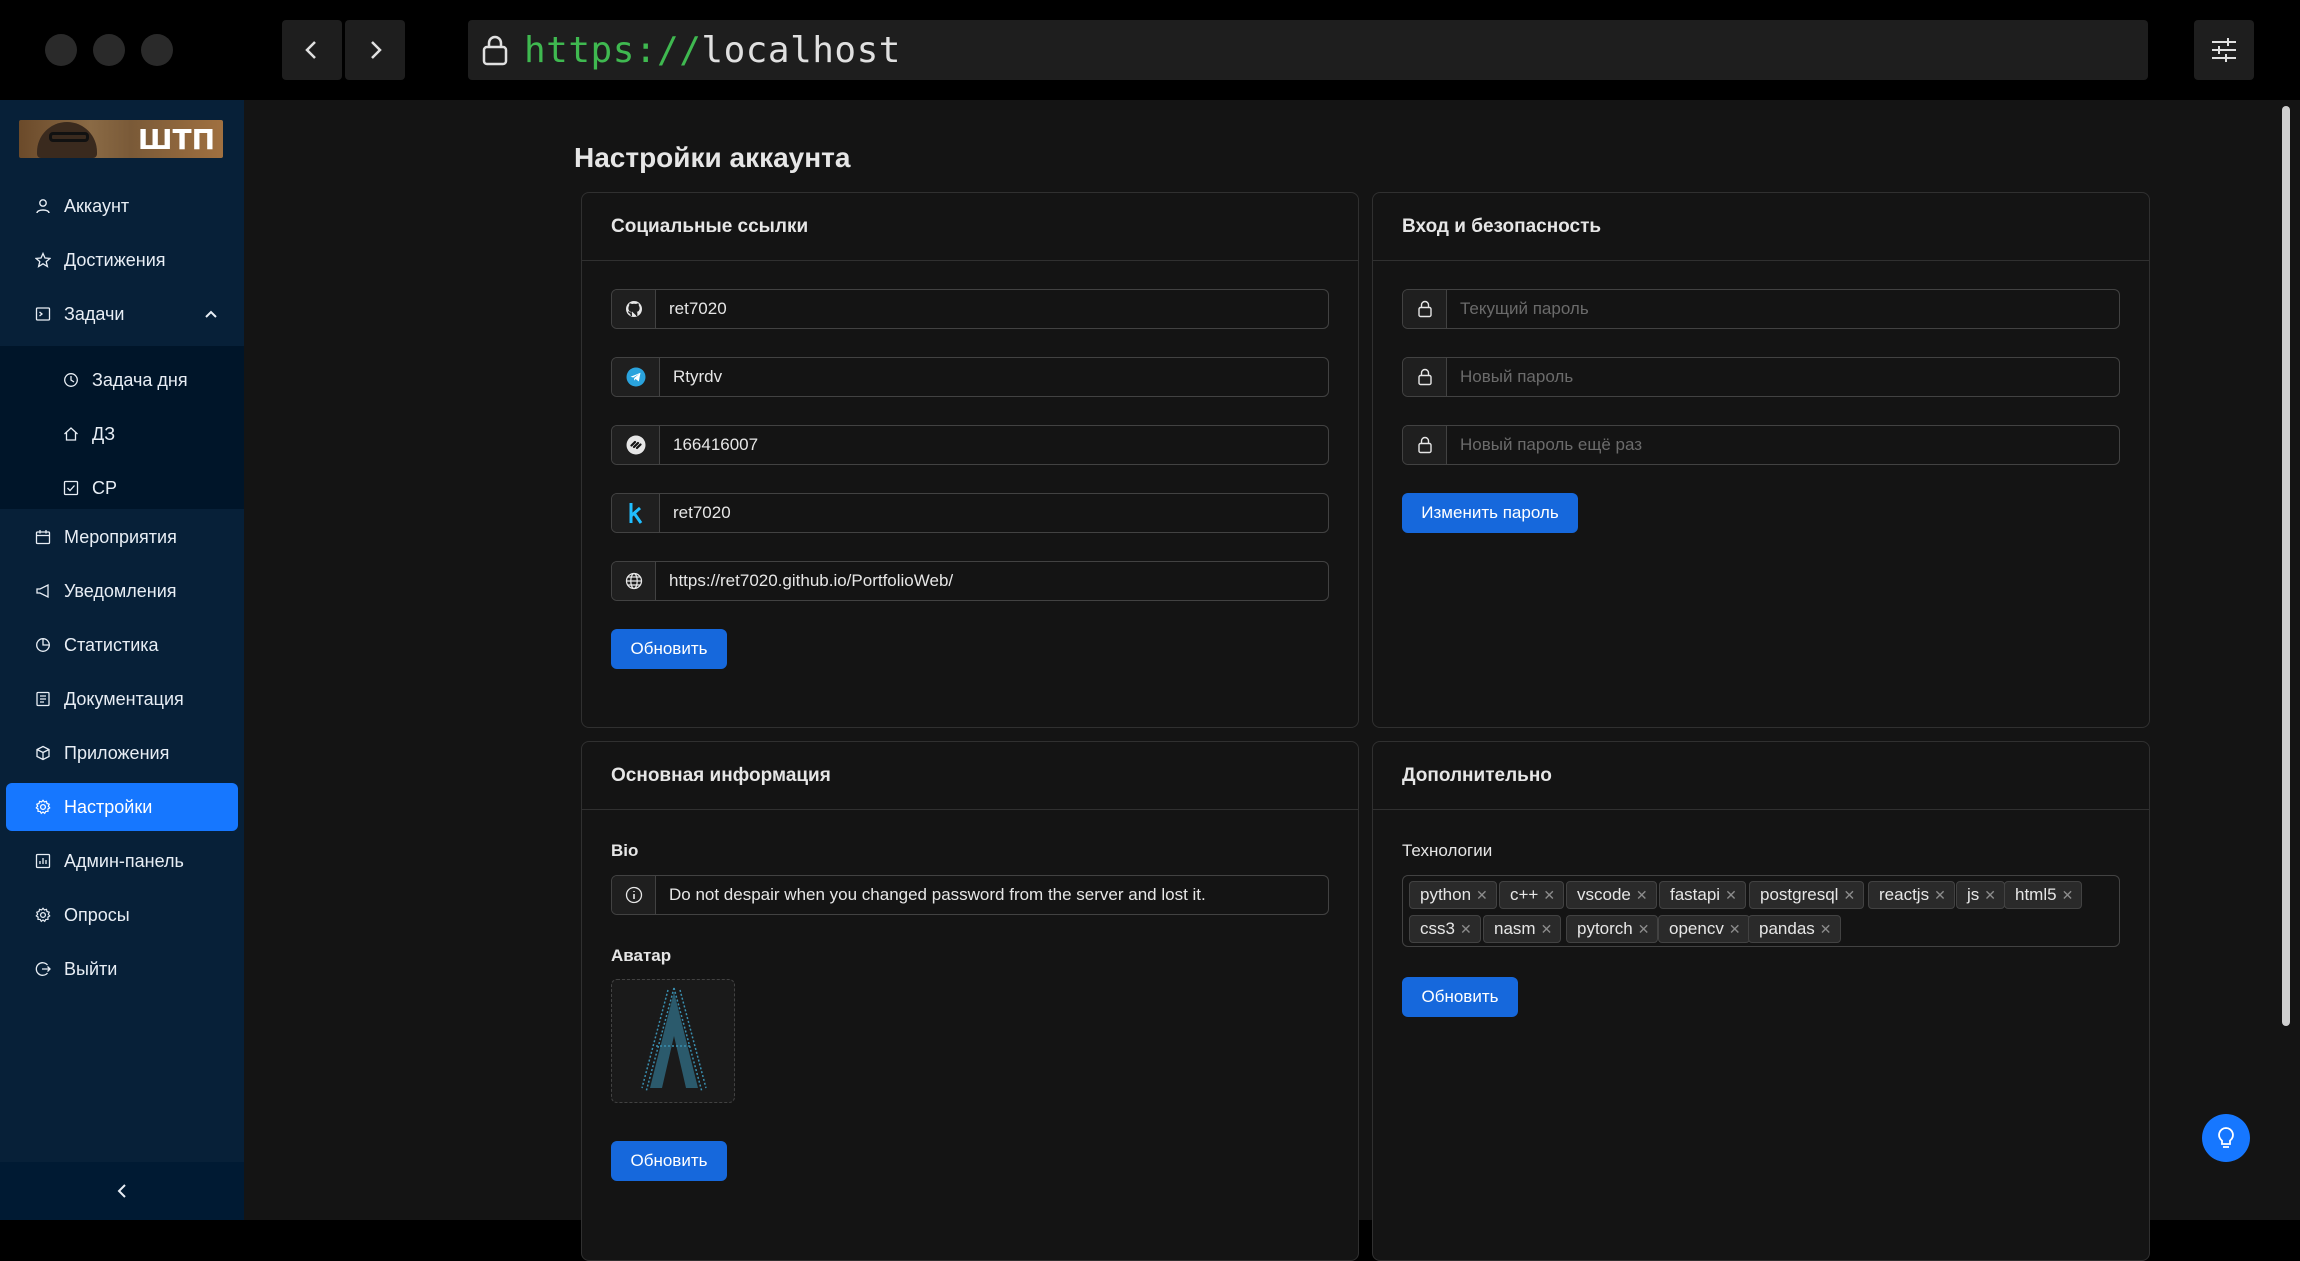  I want to click on sidebar-item-logout: Выйти, so click(122, 969).